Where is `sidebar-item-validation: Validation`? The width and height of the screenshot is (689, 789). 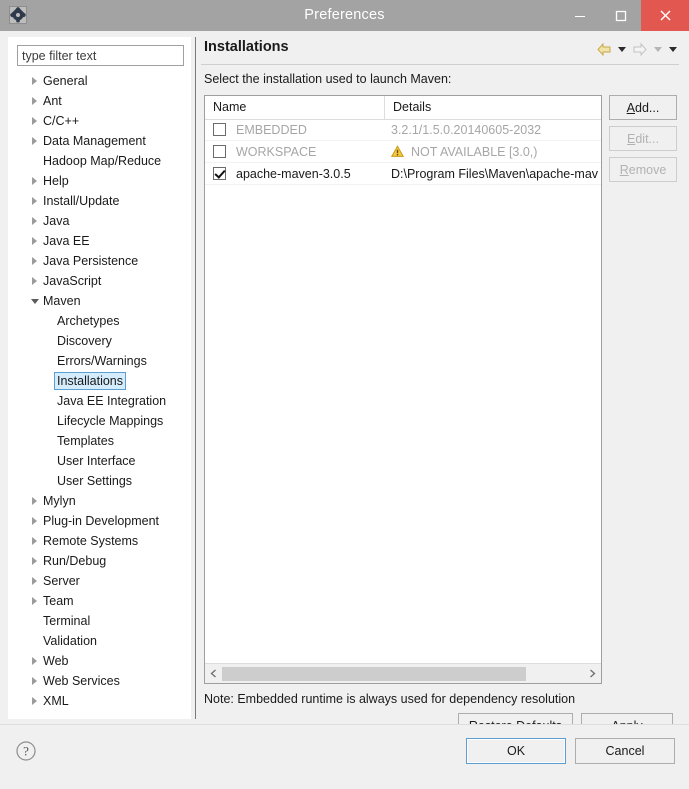
sidebar-item-validation: Validation is located at coordinates (100, 641).